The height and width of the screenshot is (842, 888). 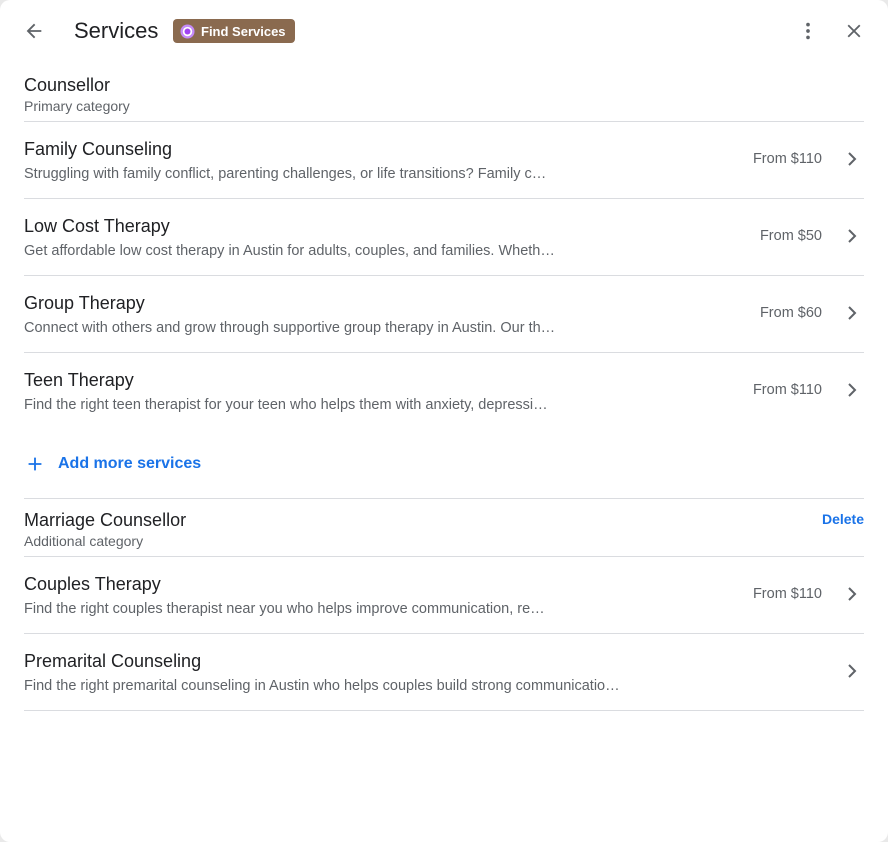 I want to click on delete-category-button: Delete, so click(x=843, y=519).